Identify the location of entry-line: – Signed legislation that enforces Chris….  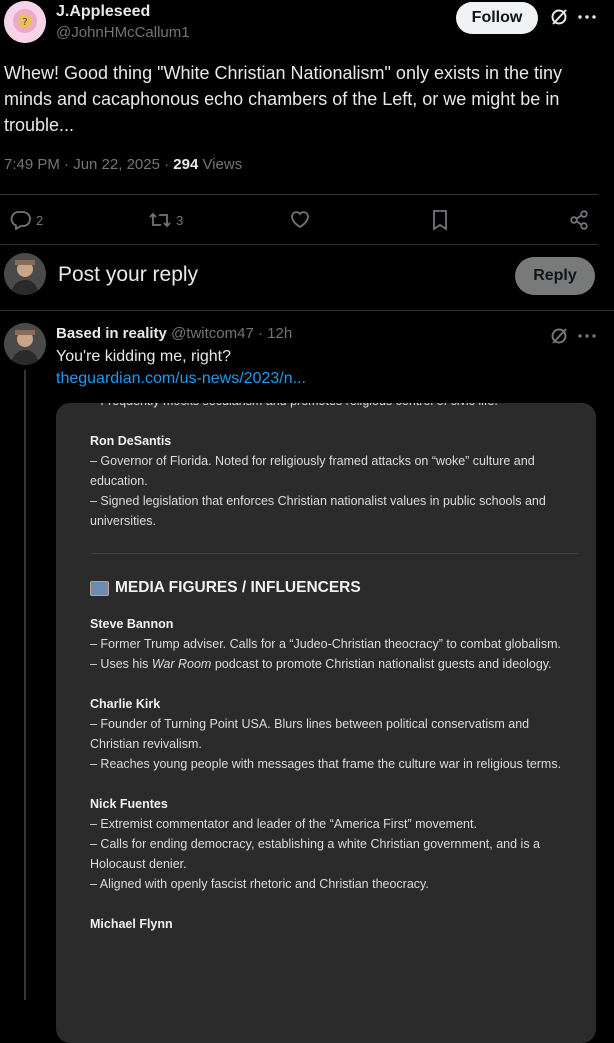
(318, 511).